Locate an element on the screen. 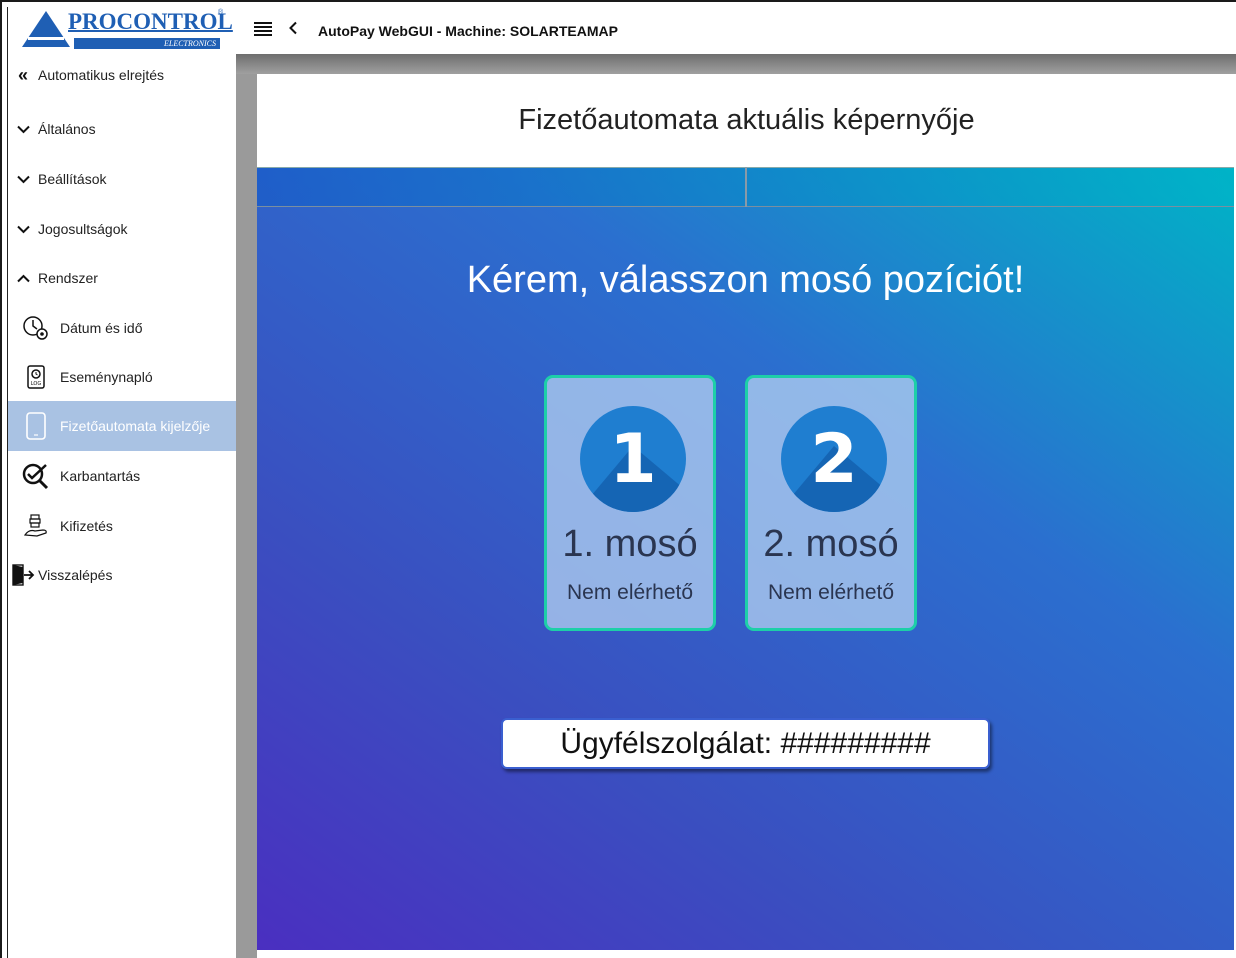 This screenshot has width=1236, height=958. sidebar-item-label: Eseménynapló is located at coordinates (106, 377).